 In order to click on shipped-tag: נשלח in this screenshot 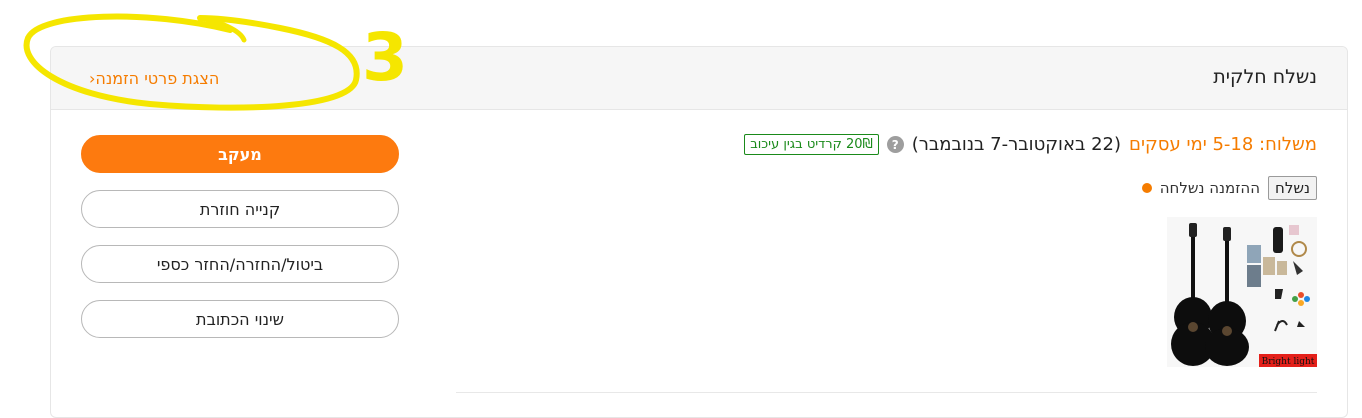, I will do `click(1292, 188)`.